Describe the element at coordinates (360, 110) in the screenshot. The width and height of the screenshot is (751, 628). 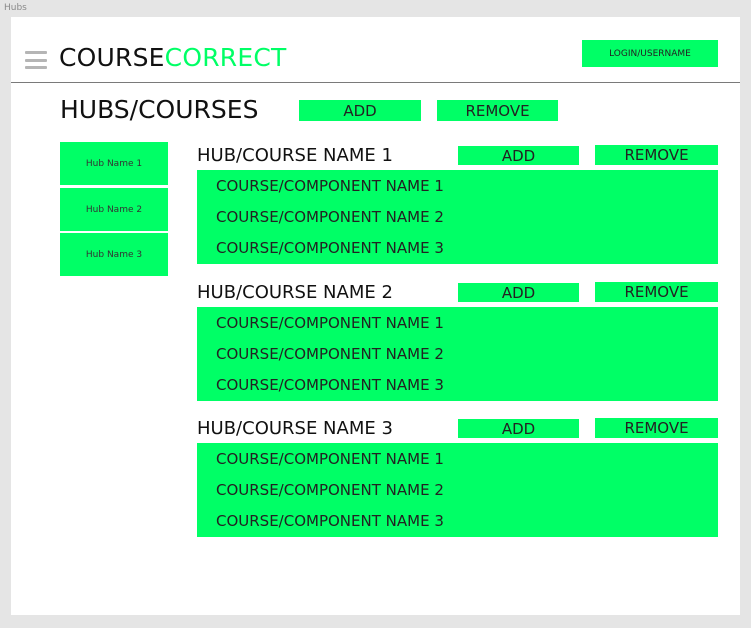
I see `add-hub-button: ADD` at that location.